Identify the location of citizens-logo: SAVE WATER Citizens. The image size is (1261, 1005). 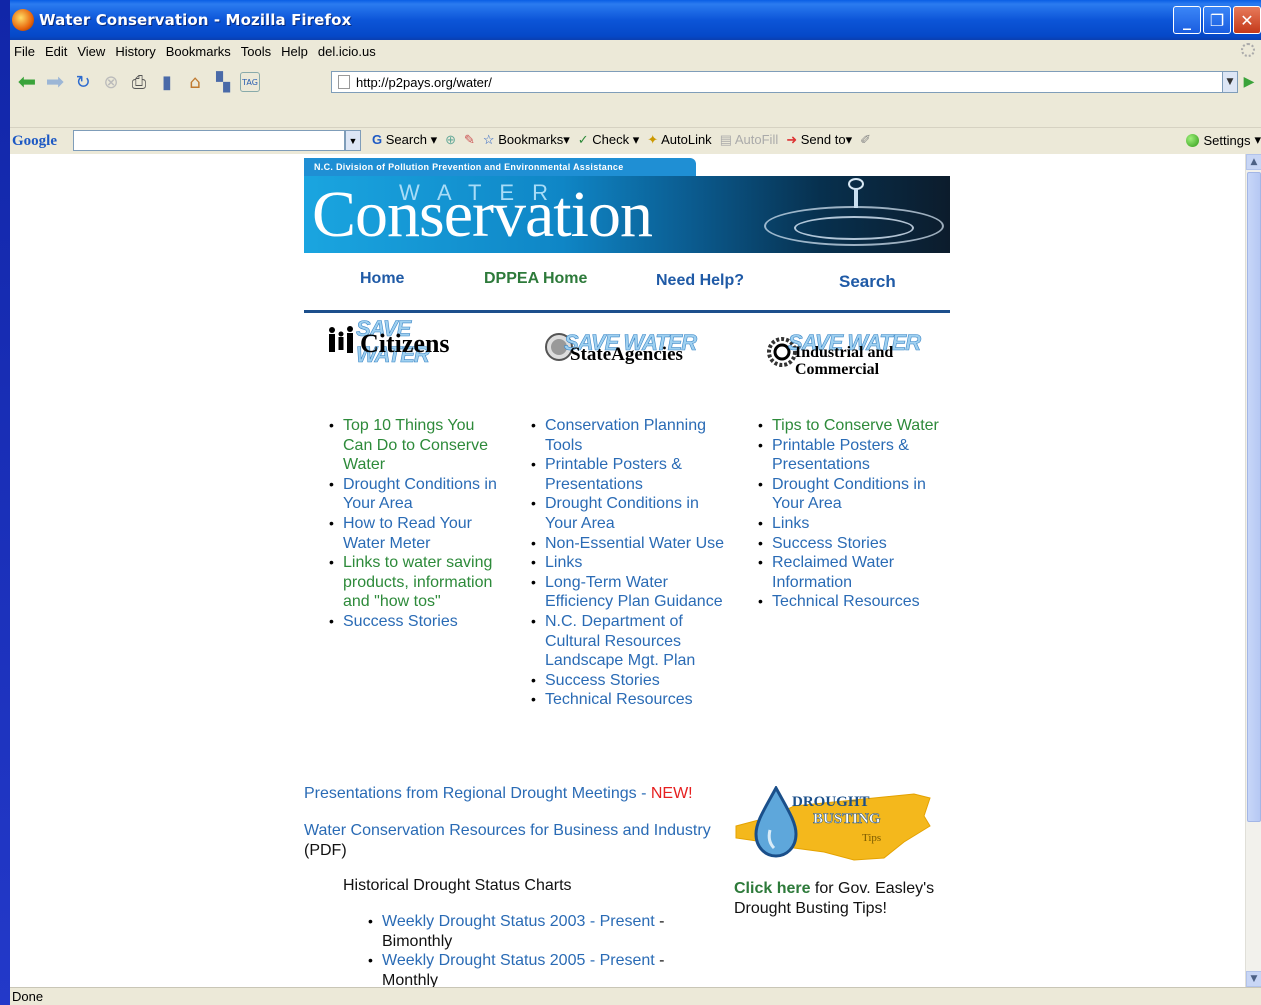
(406, 347).